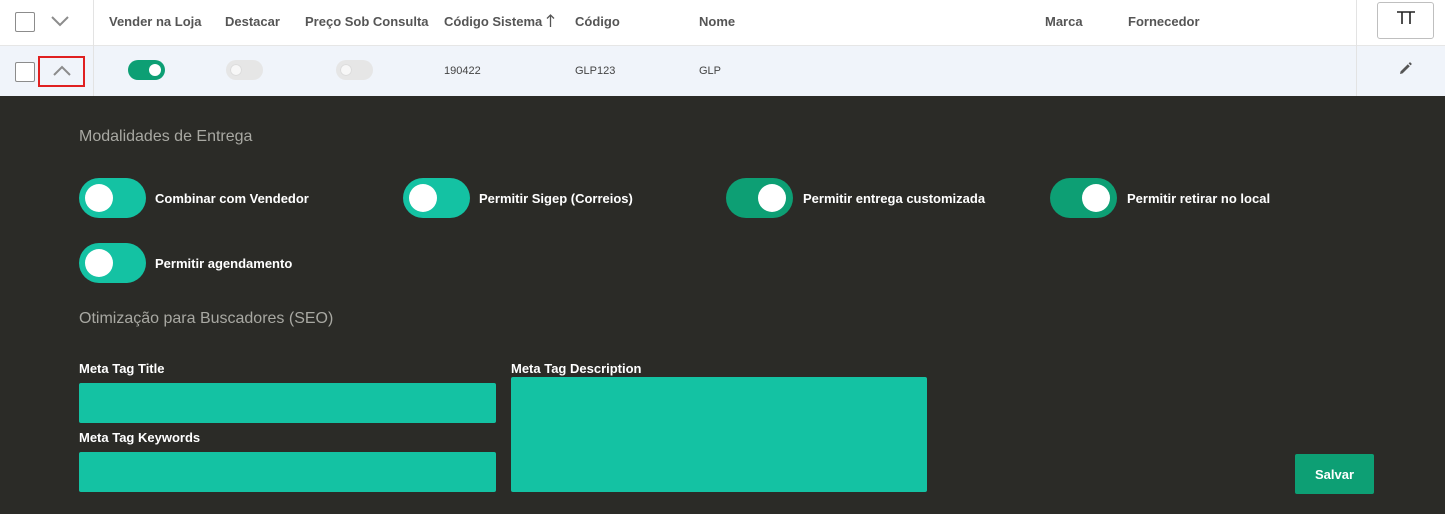  I want to click on header-nome: Nome, so click(717, 21).